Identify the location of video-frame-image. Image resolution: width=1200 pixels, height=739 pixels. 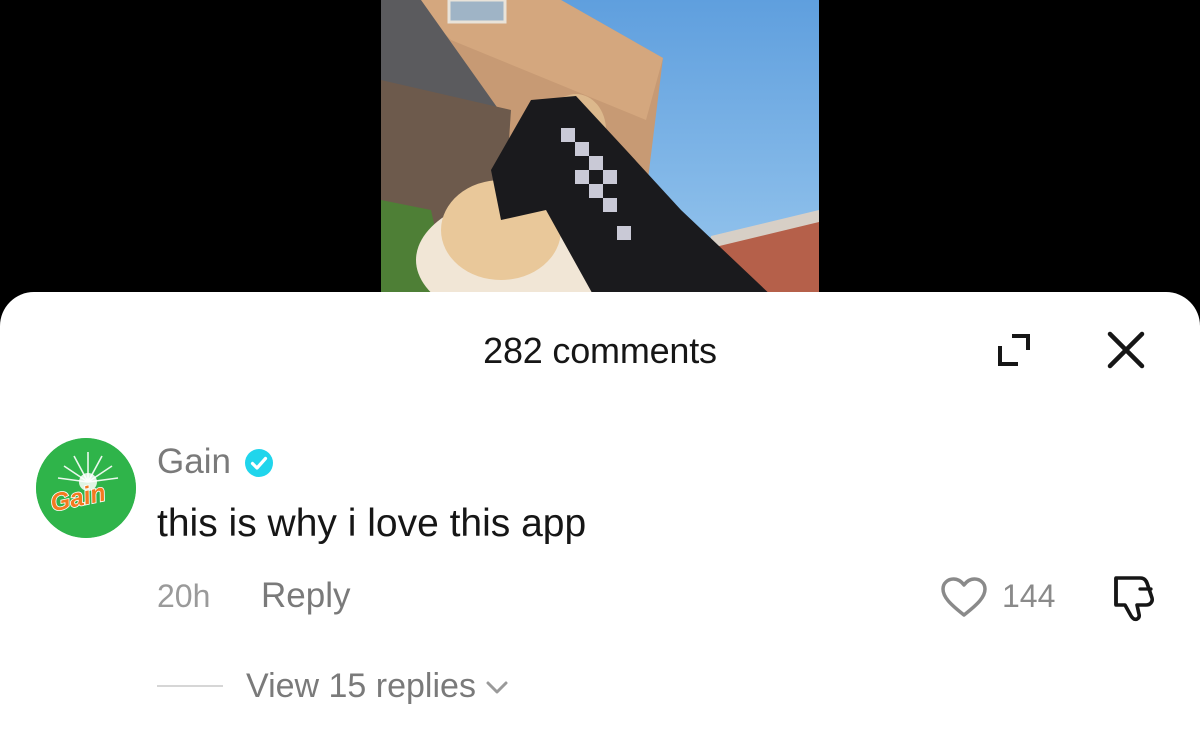
(600, 150).